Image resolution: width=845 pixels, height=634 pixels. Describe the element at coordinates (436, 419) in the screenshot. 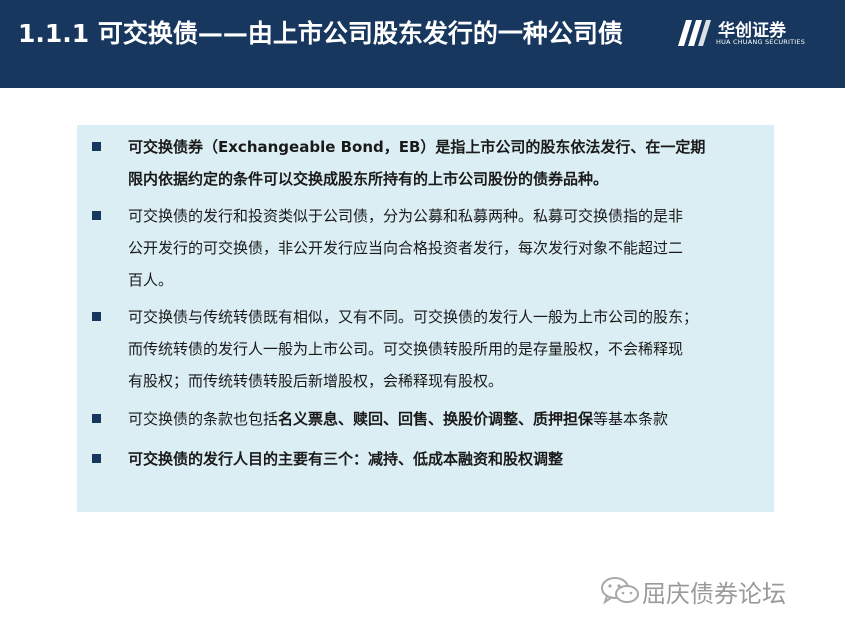

I see `bullet-4-emphasis: 名义票息、赎回、回售、换股价调整、质押担保` at that location.